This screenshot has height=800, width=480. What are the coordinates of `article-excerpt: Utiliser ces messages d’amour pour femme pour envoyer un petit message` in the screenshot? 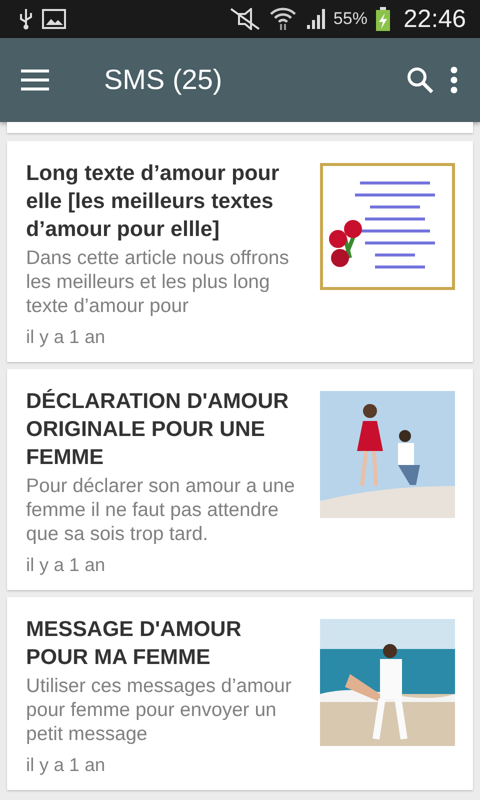 It's located at (159, 710).